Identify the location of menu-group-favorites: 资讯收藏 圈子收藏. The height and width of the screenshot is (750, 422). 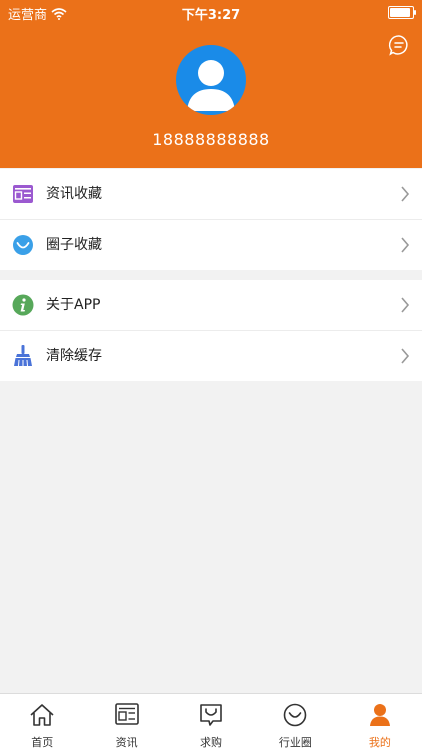
(211, 219).